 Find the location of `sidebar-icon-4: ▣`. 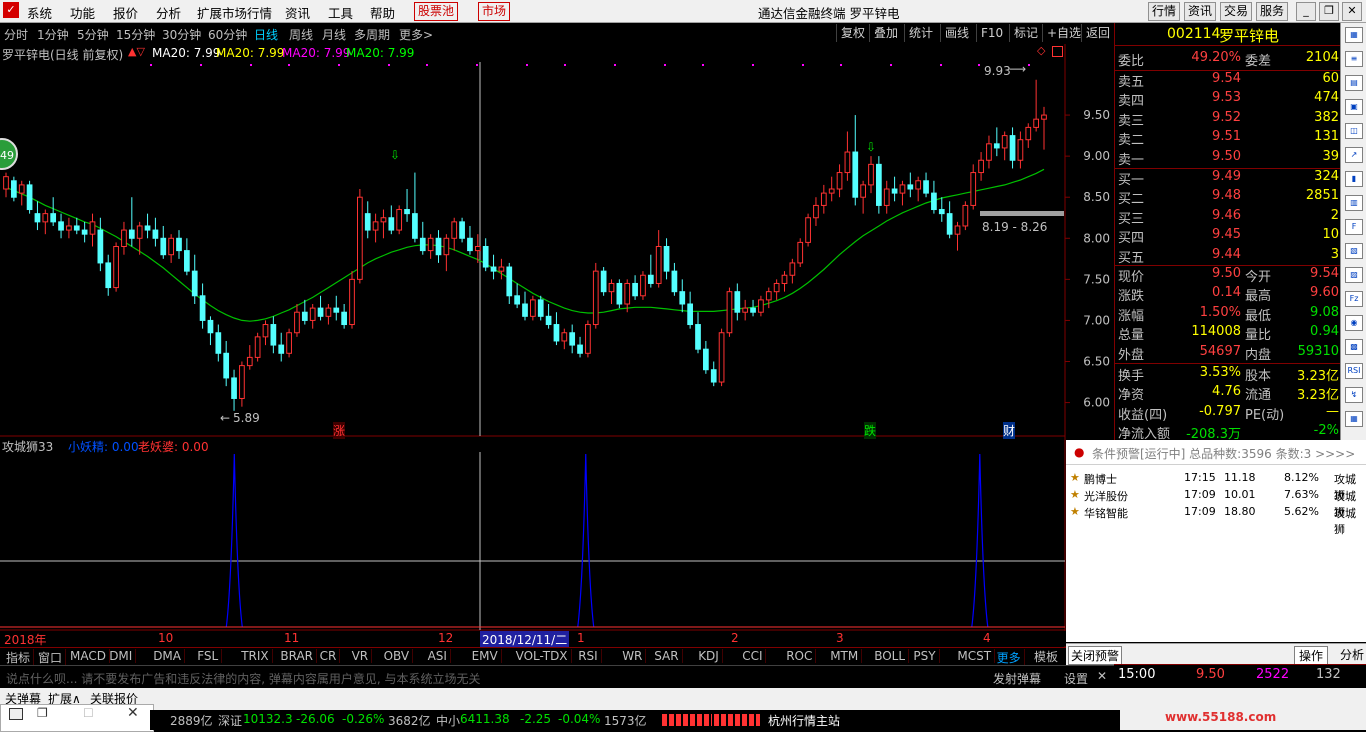

sidebar-icon-4: ▣ is located at coordinates (1354, 107).